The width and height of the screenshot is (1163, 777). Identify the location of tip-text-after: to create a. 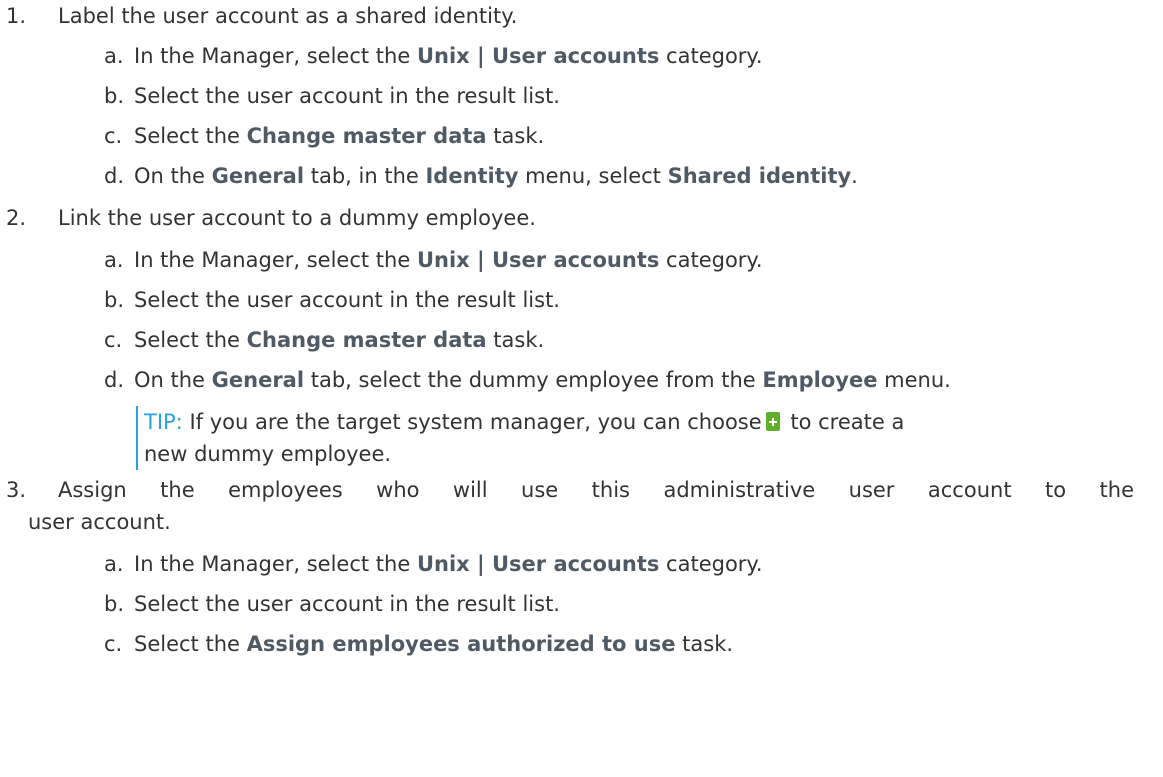
(844, 422).